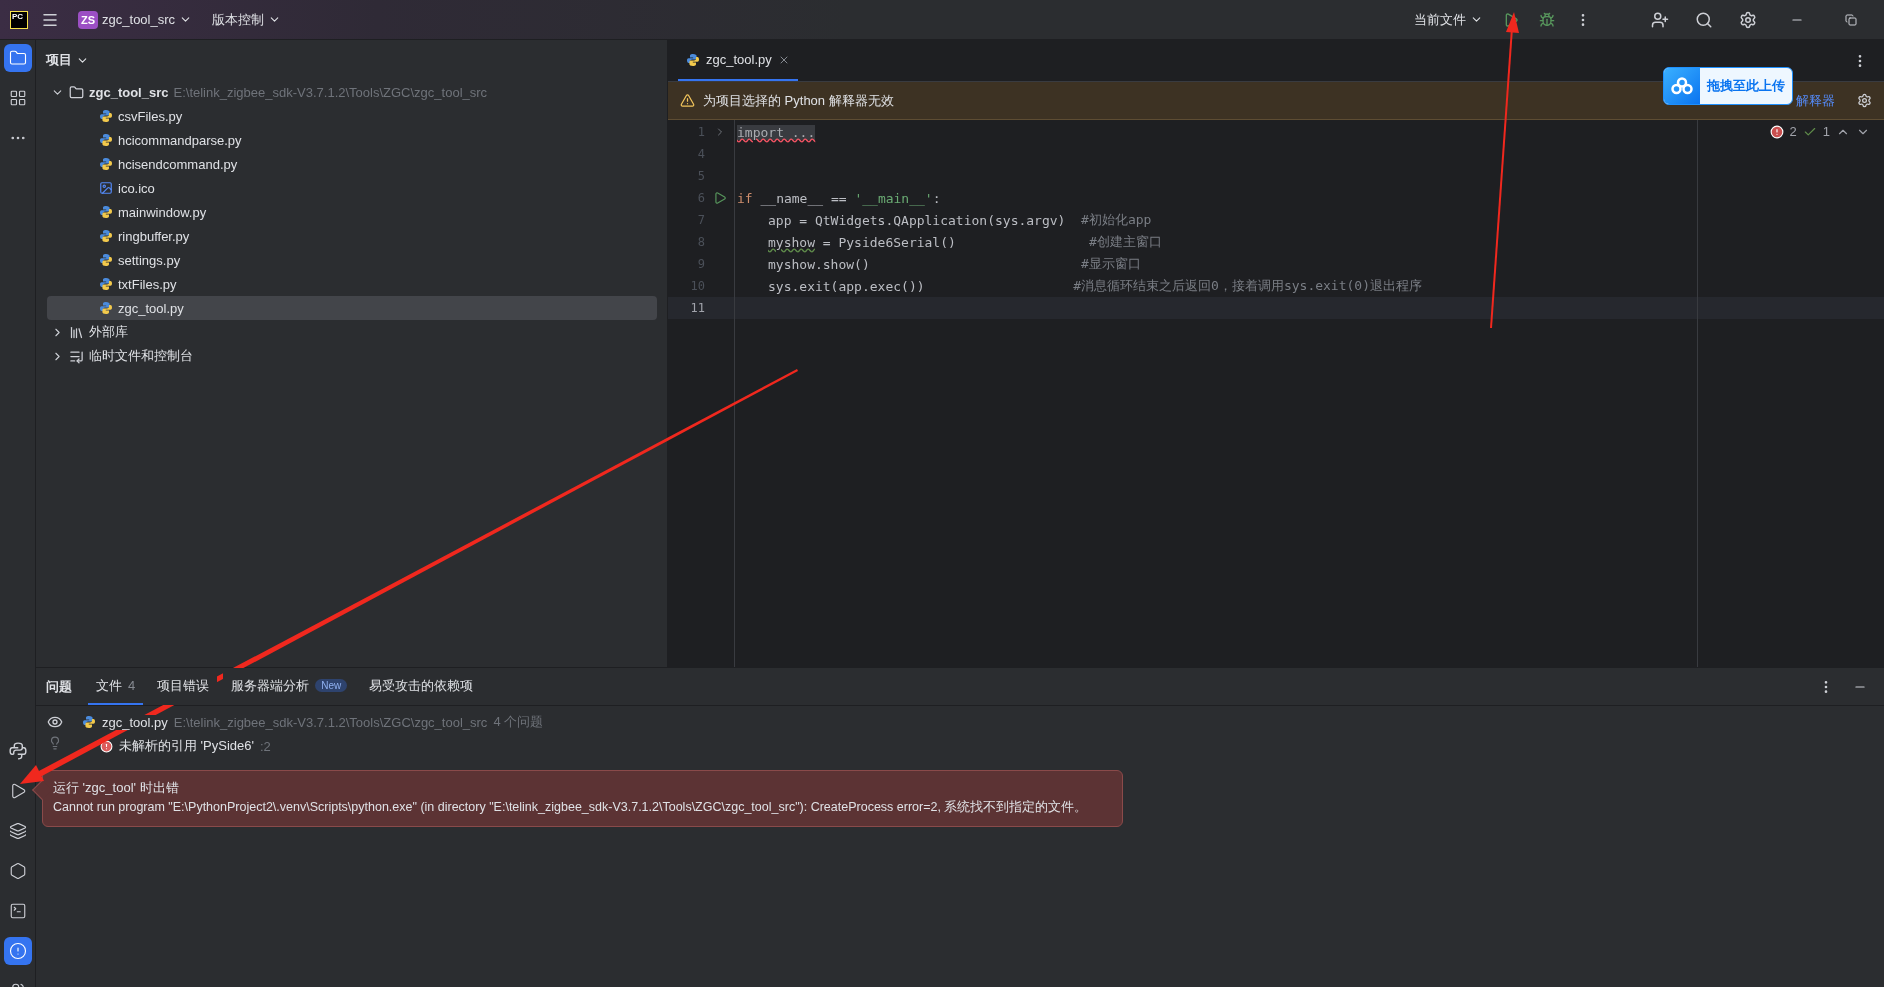 Image resolution: width=1884 pixels, height=987 pixels. I want to click on search-icon, so click(1704, 19).